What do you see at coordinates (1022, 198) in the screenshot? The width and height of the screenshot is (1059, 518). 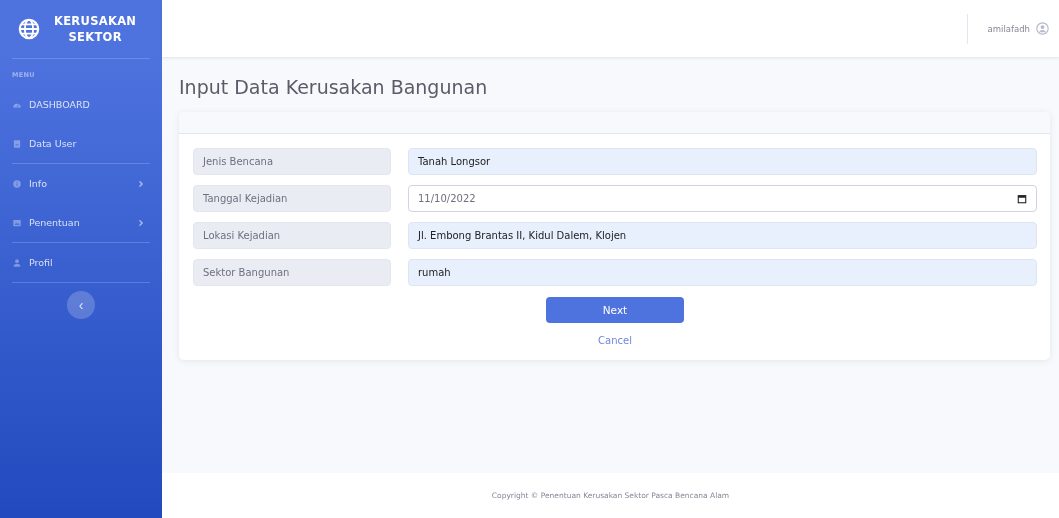 I see `calendar-icon` at bounding box center [1022, 198].